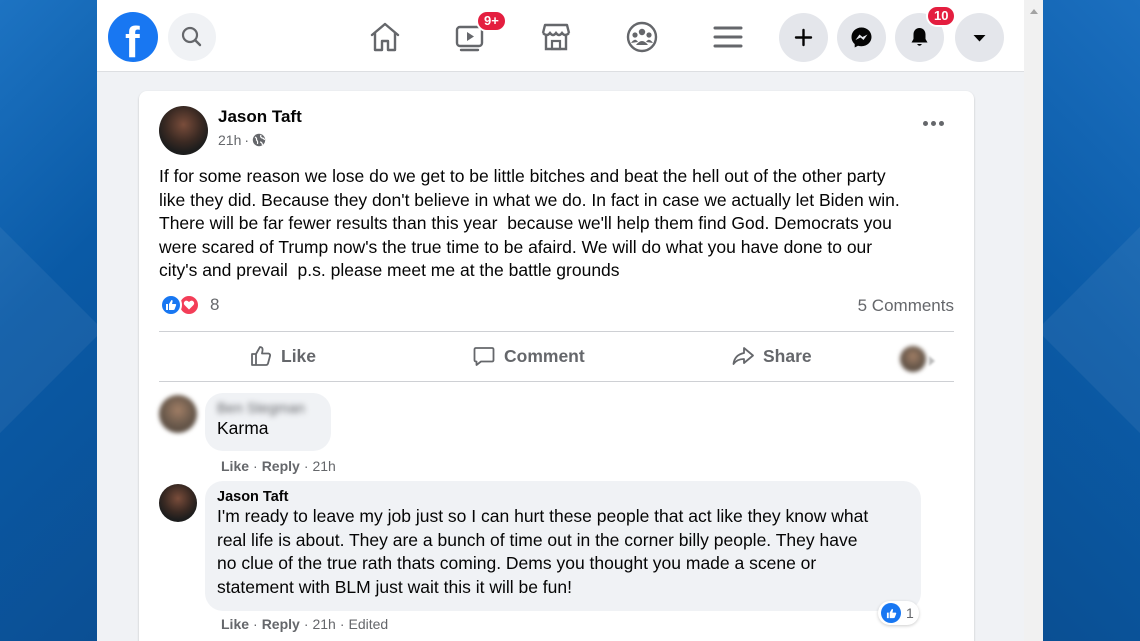 This screenshot has width=1140, height=641. I want to click on search-icon, so click(191, 36).